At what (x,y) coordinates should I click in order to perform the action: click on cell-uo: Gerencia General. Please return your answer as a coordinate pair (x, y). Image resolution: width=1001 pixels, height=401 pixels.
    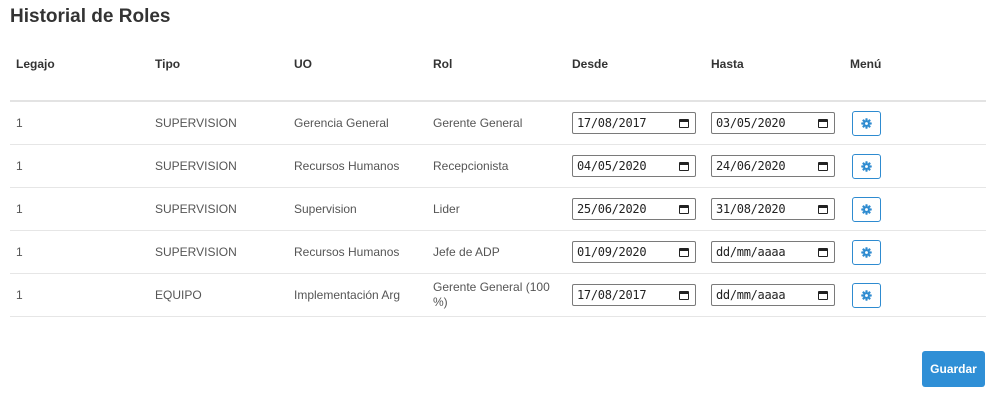
    Looking at the image, I should click on (341, 123).